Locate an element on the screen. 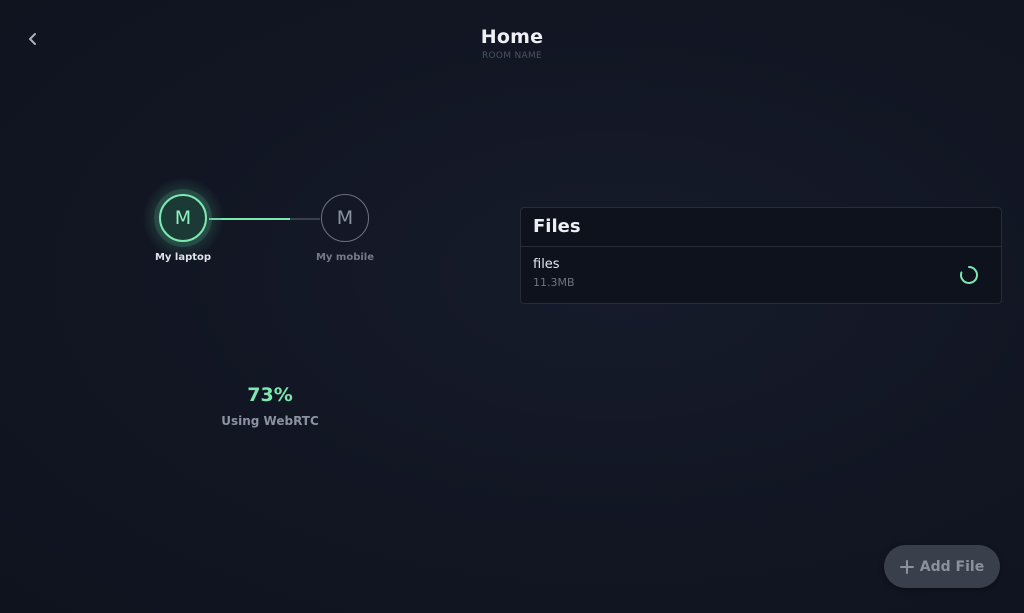 Image resolution: width=1024 pixels, height=613 pixels. peer-label: My laptop is located at coordinates (183, 257).